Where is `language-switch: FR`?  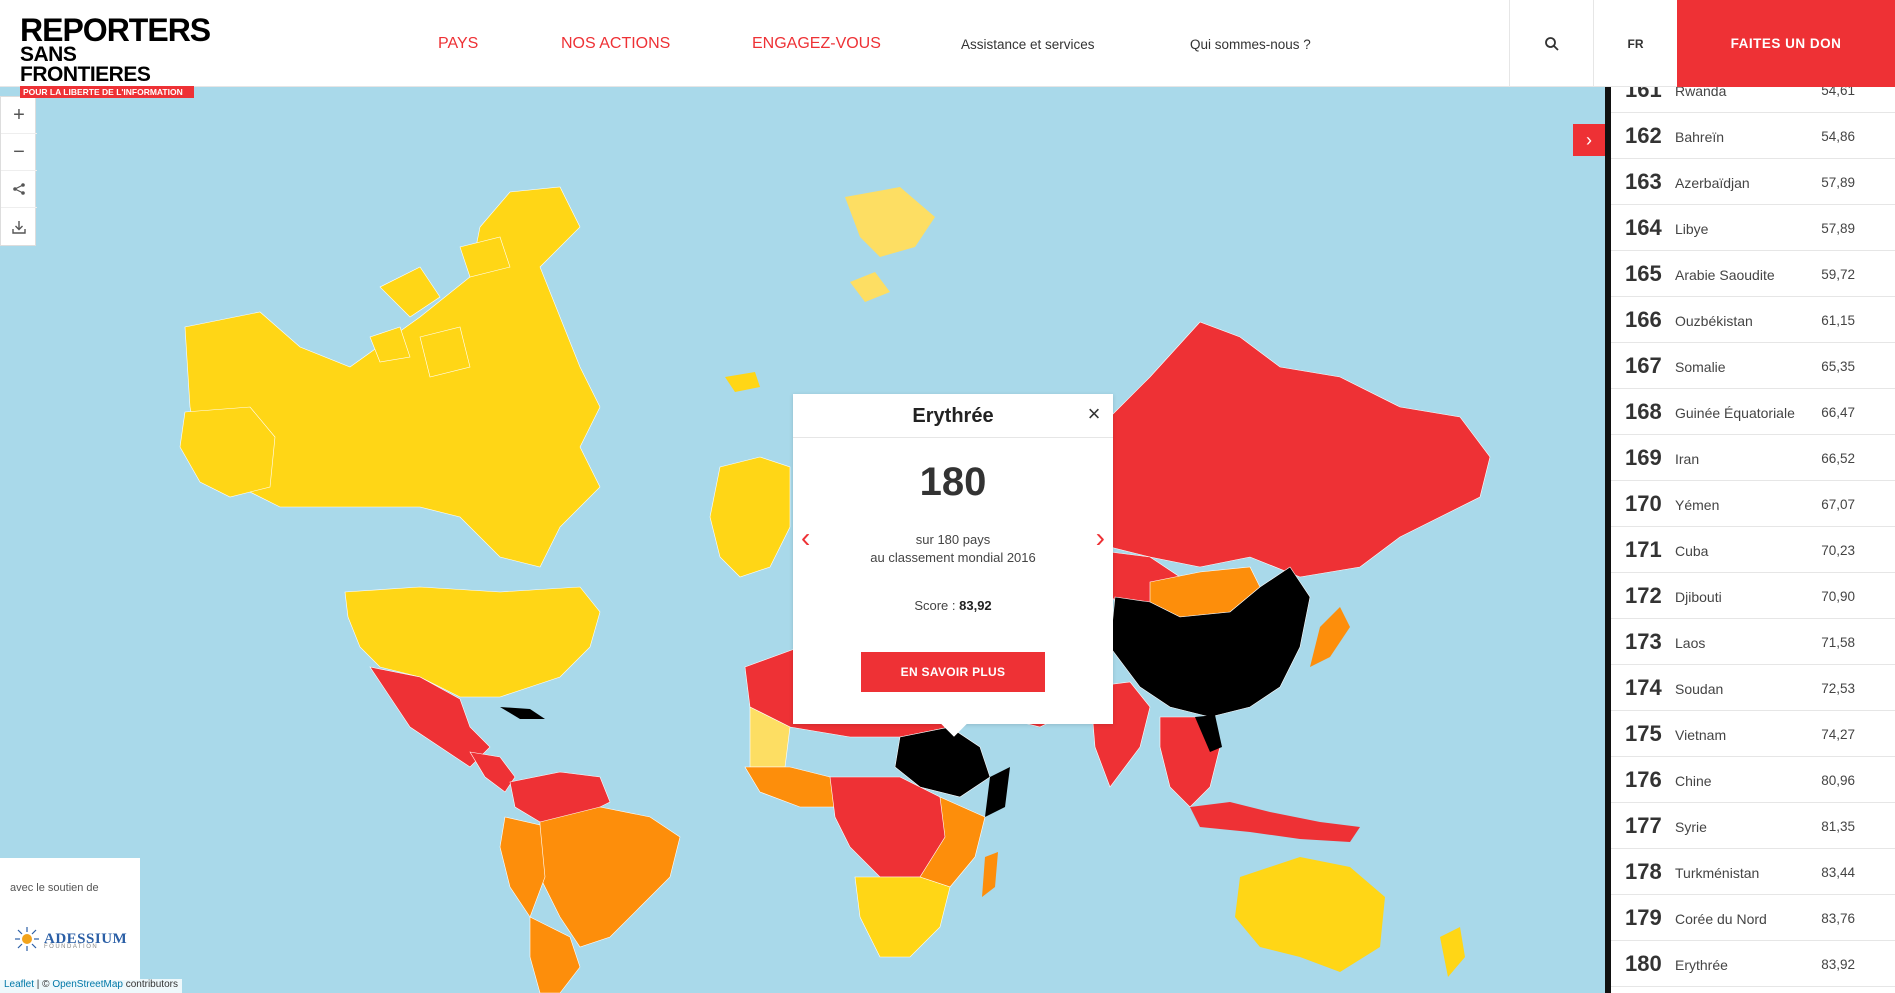 language-switch: FR is located at coordinates (1635, 43).